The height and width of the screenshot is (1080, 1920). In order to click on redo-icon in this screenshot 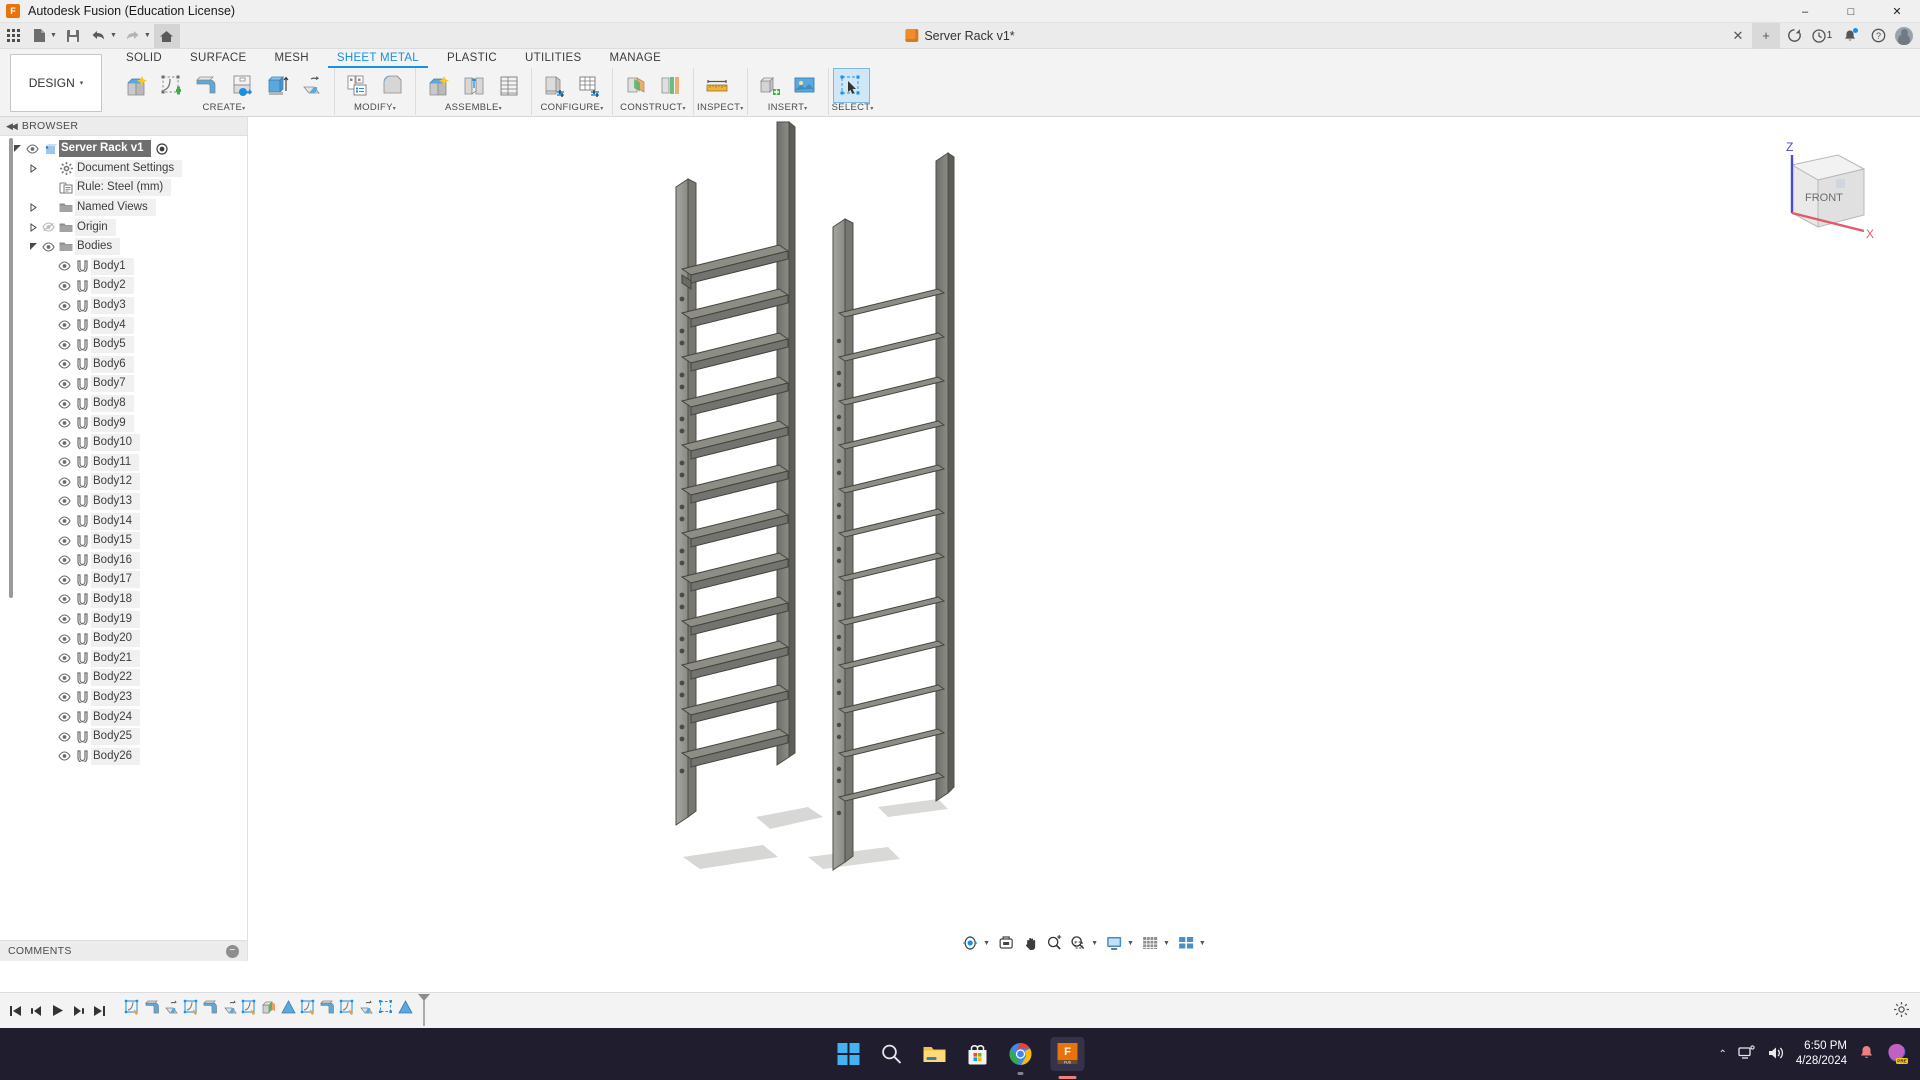, I will do `click(133, 36)`.